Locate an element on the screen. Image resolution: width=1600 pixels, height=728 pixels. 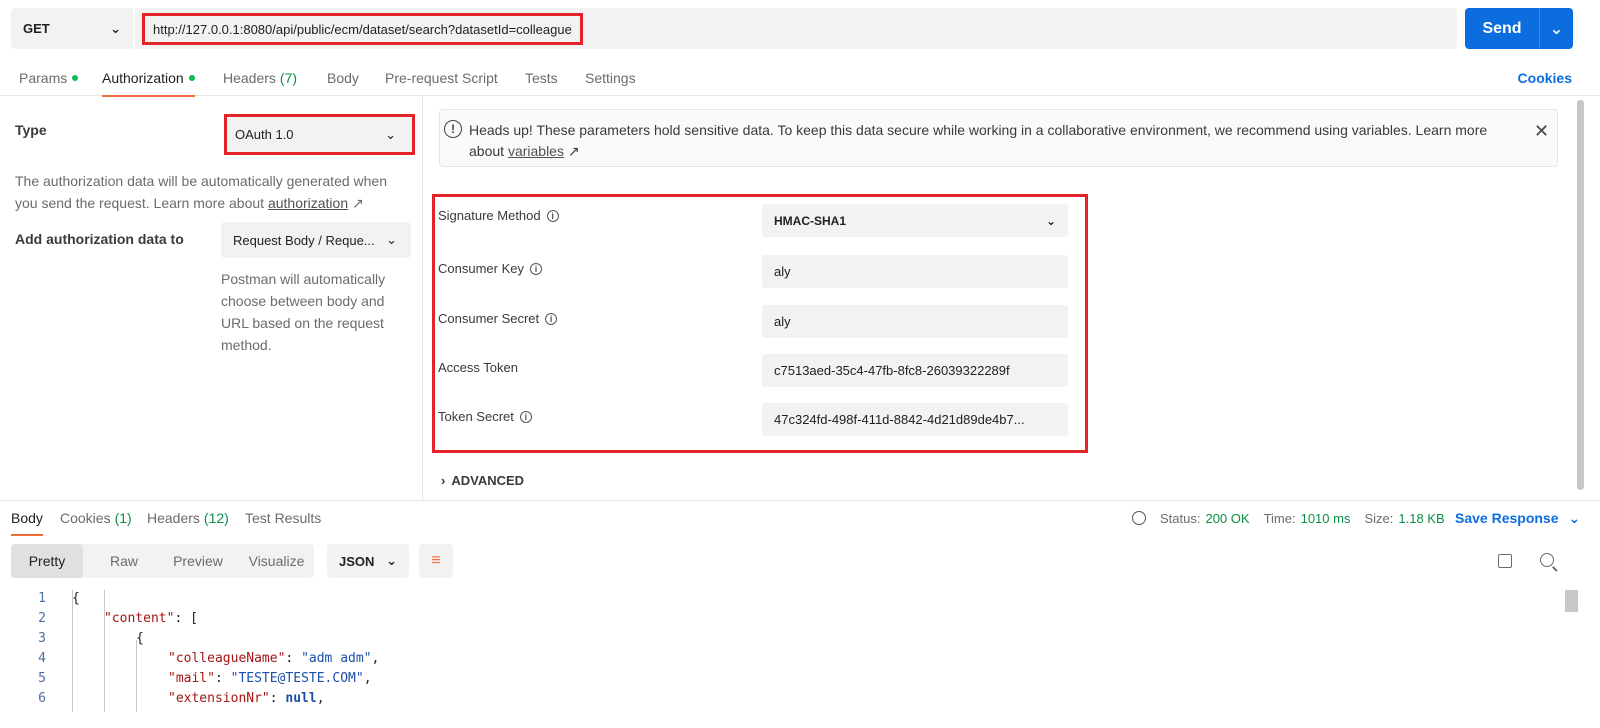
signature-method-select: HMAC-SHA1 ⌄ is located at coordinates (915, 220).